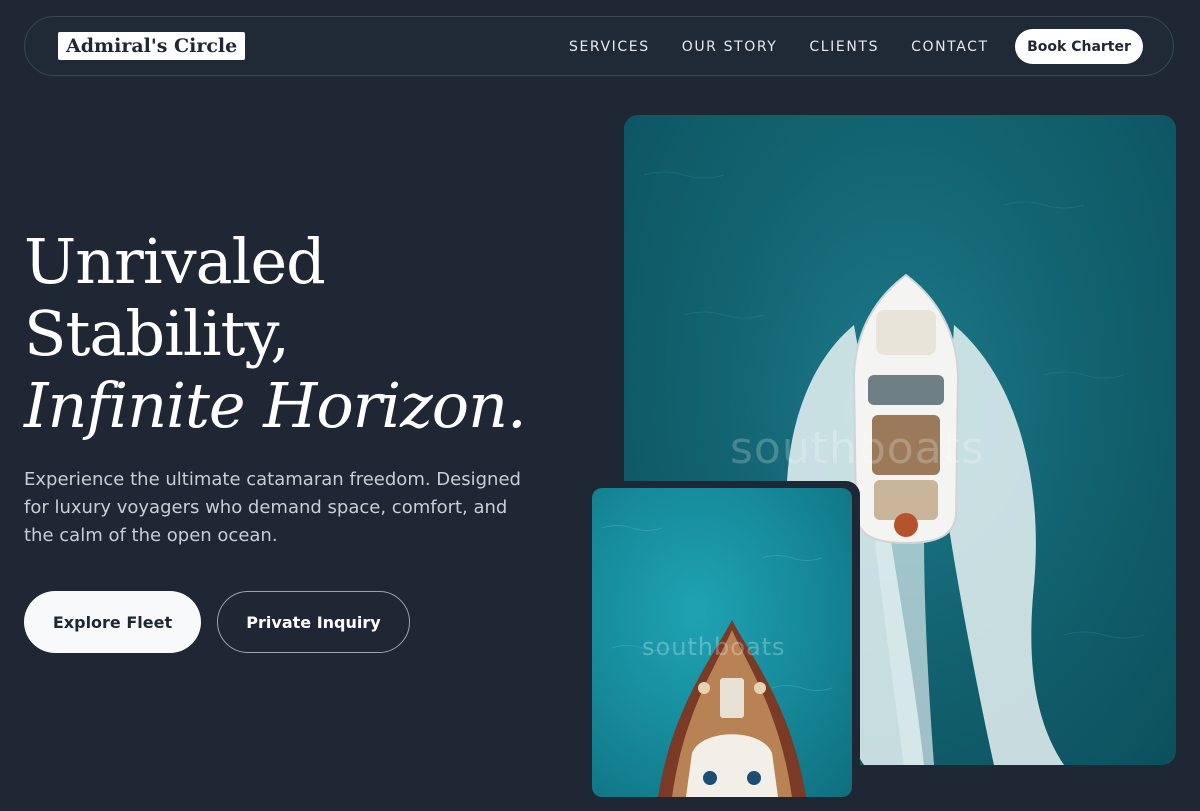  I want to click on site-logo: Admiral's Circle, so click(152, 46).